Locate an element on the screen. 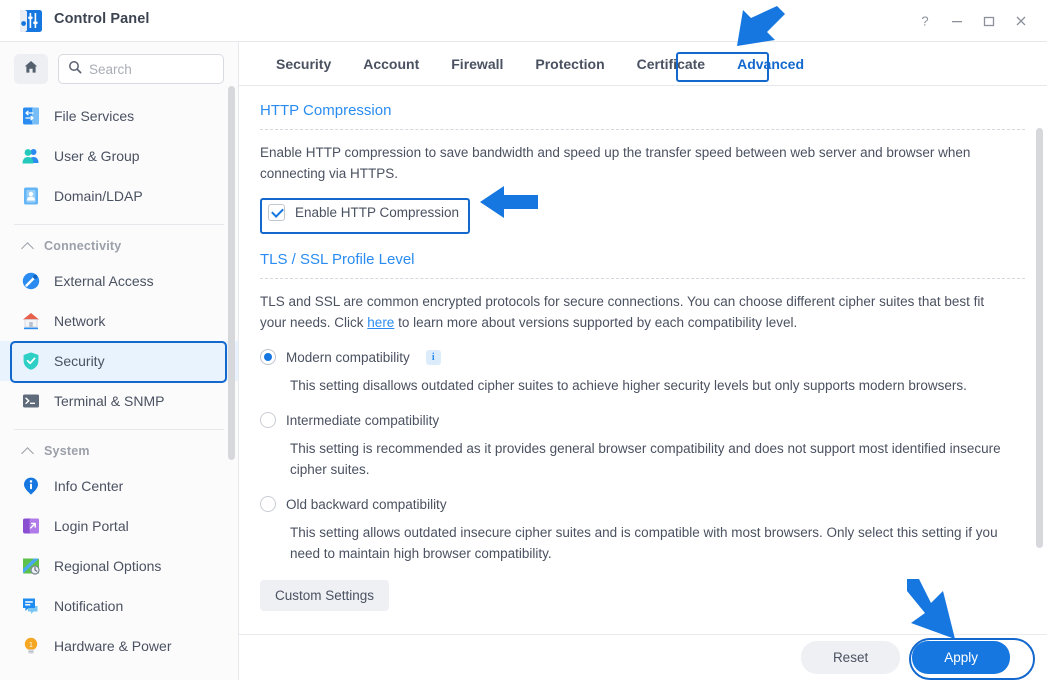 The image size is (1047, 680). panel-scrollbar is located at coordinates (1039, 338).